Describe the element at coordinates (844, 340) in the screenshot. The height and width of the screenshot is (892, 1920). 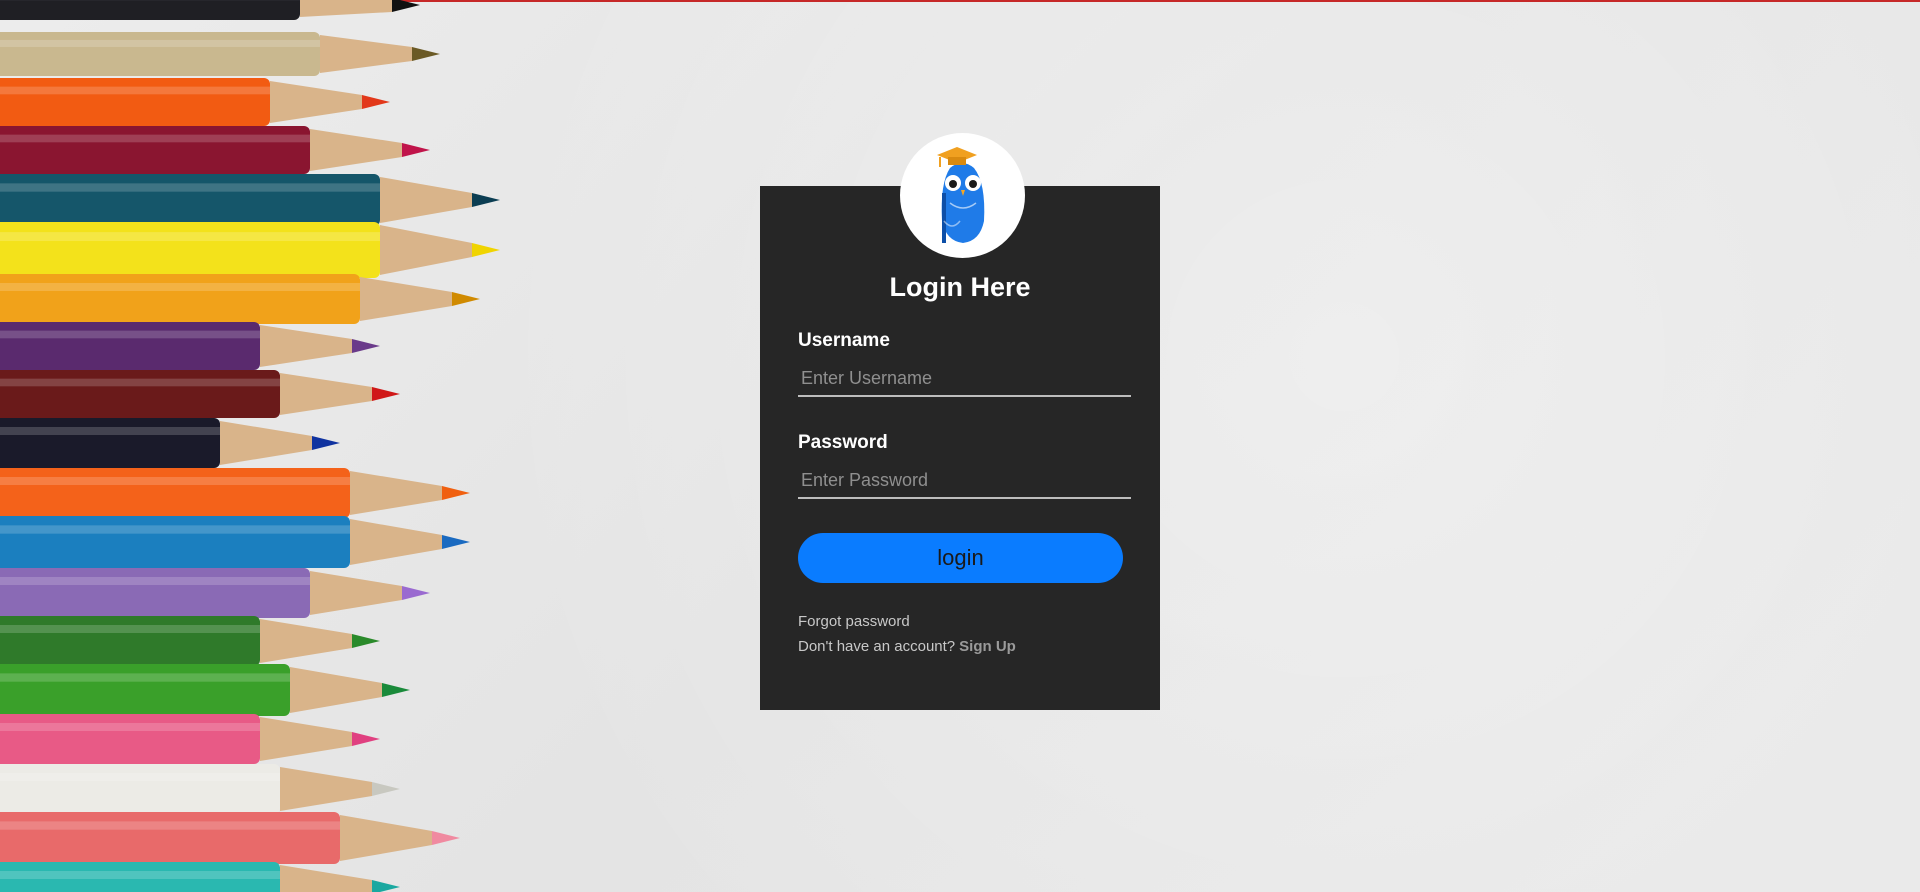
I see `username-label: Username` at that location.